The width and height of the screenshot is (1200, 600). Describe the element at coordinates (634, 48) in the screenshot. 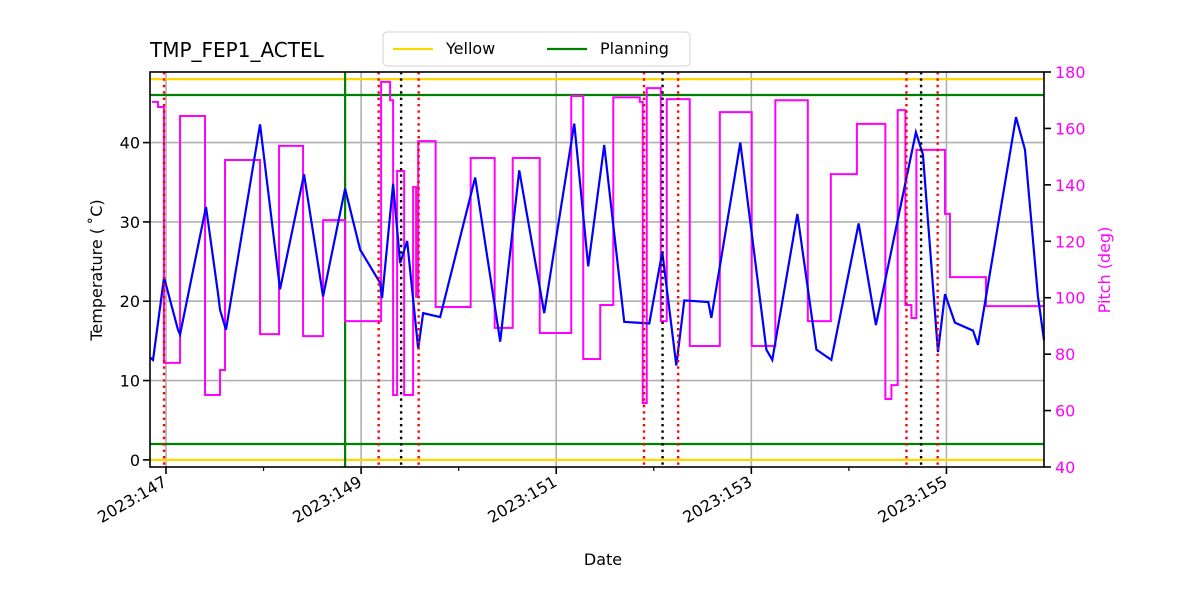

I see `legend-label-planning: Planning` at that location.